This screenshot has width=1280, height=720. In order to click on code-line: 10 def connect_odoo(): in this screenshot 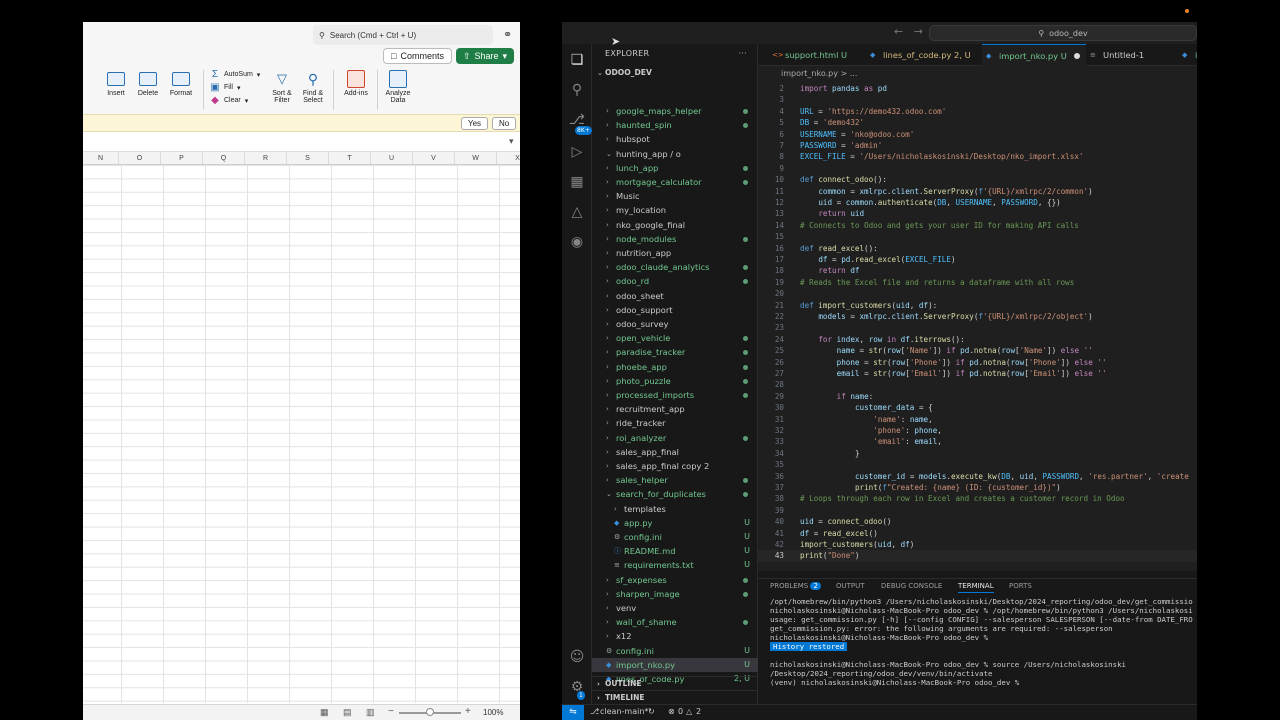, I will do `click(977, 179)`.